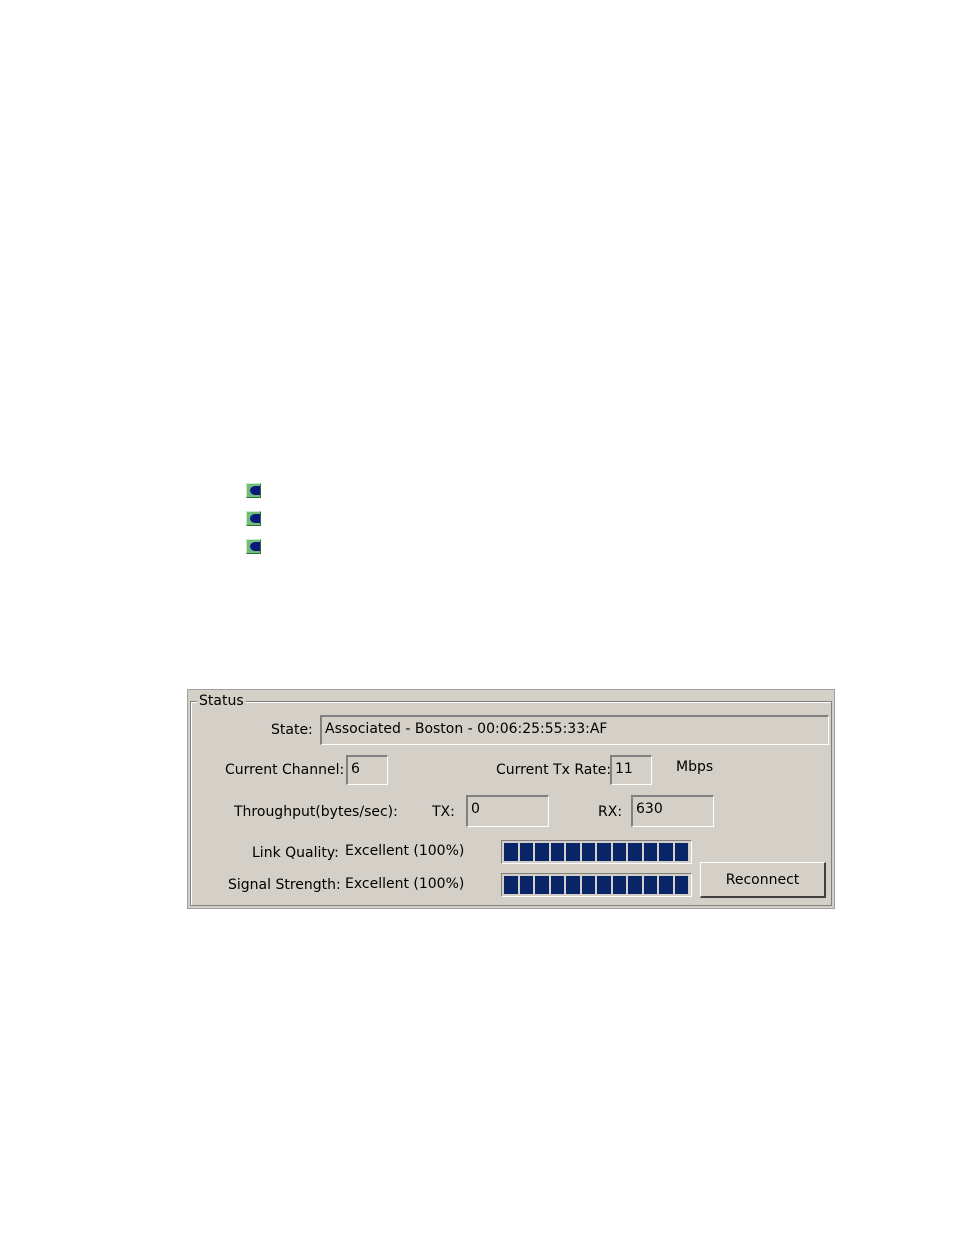 Image resolution: width=954 pixels, height=1235 pixels. Describe the element at coordinates (292, 730) in the screenshot. I see `state-label: State:` at that location.